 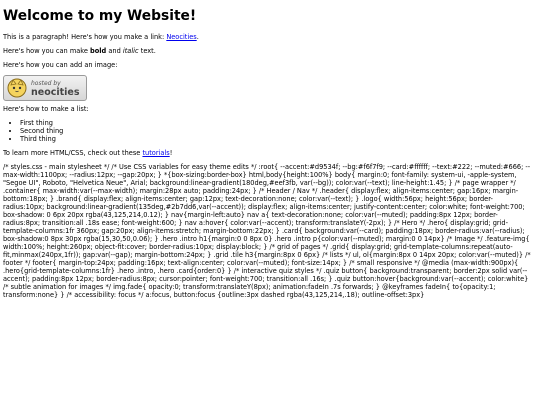 What do you see at coordinates (114, 51) in the screenshot?
I see `formatting-mid: and` at bounding box center [114, 51].